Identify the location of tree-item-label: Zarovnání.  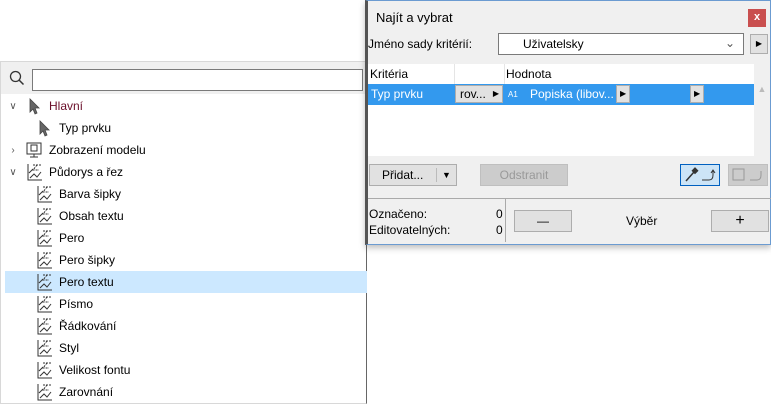
(86, 392).